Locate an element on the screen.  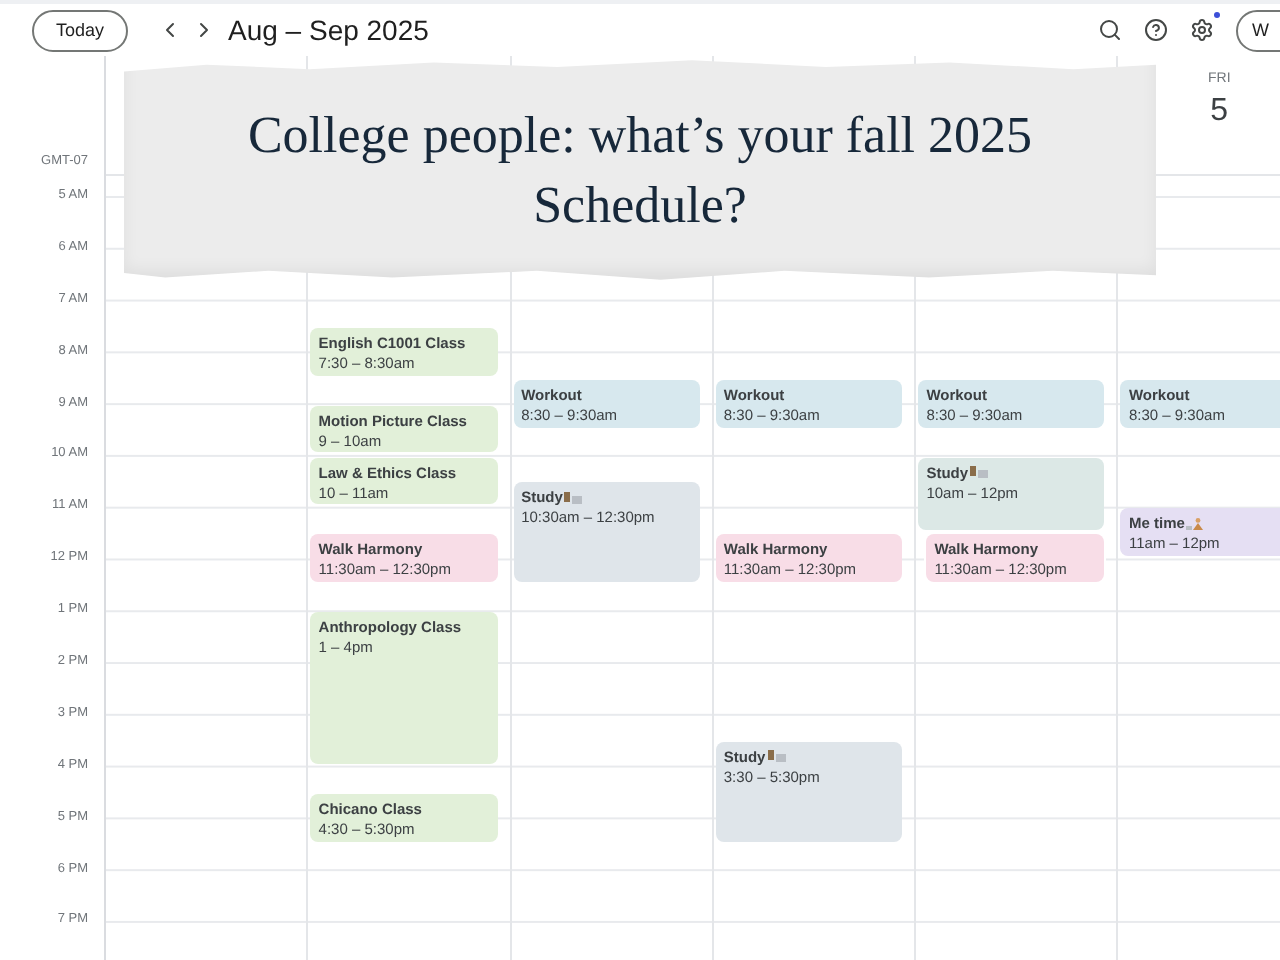
date-number: 5 is located at coordinates (1219, 112).